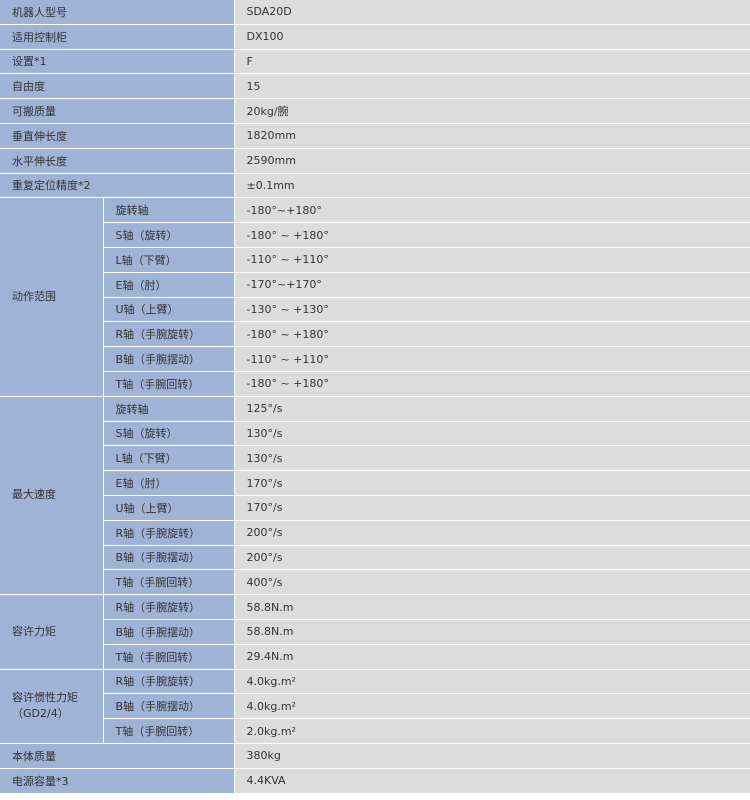  I want to click on spec-row: 容许惯性力矩 （GD2/4） R轴（手腕旋转） 4.0kg.m², so click(375, 706).